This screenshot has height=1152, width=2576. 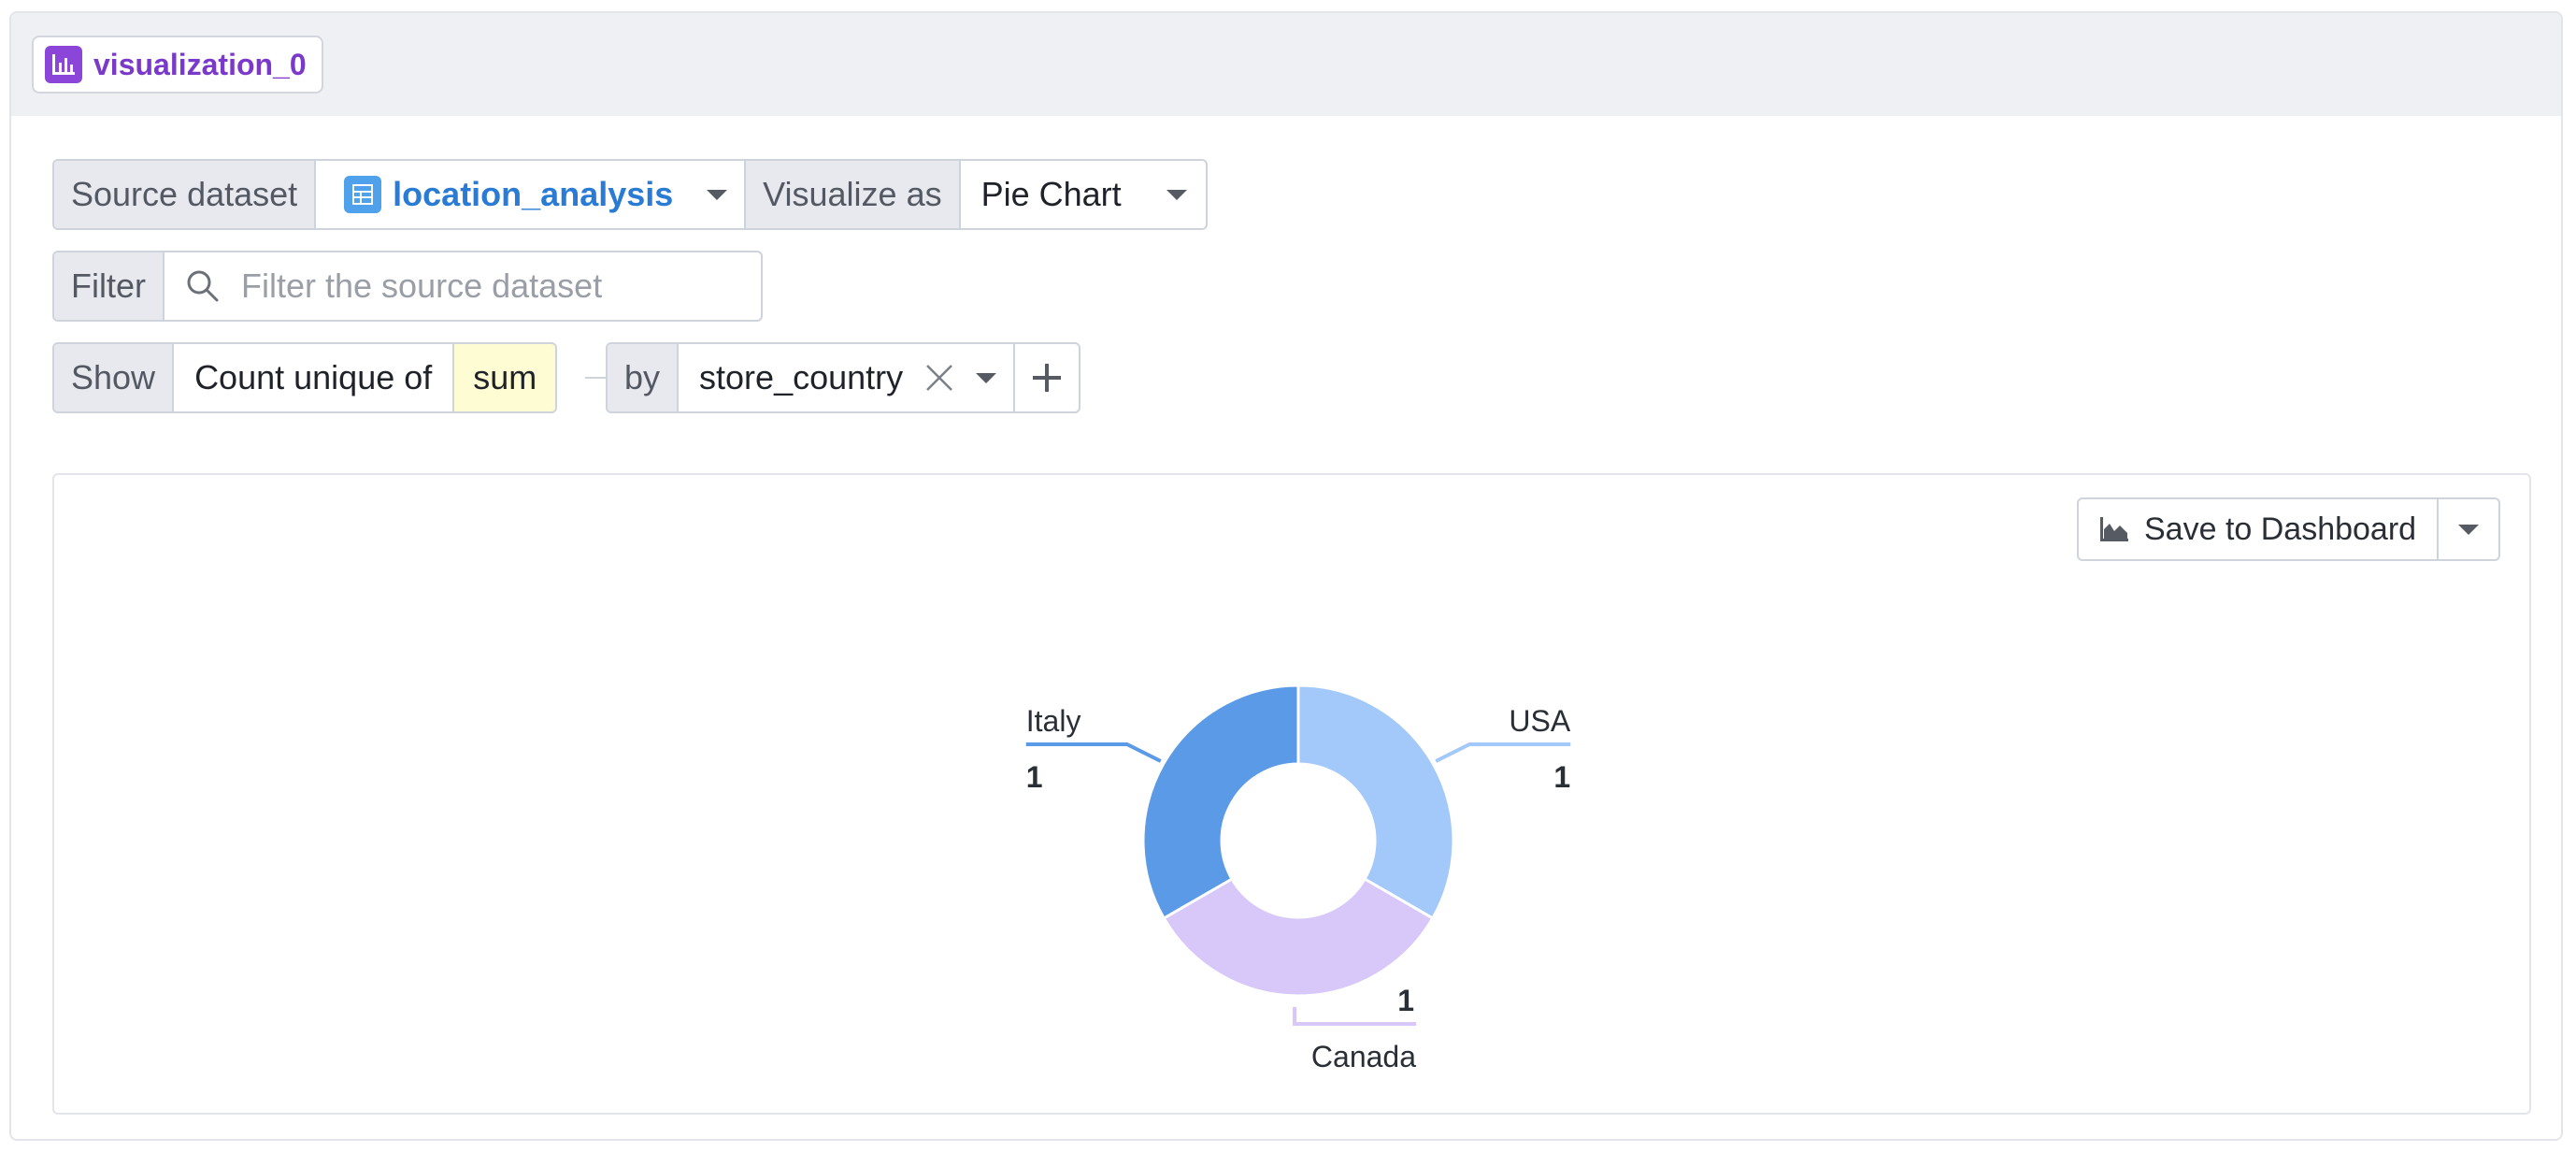 I want to click on group-by-value: store_country, so click(x=801, y=377).